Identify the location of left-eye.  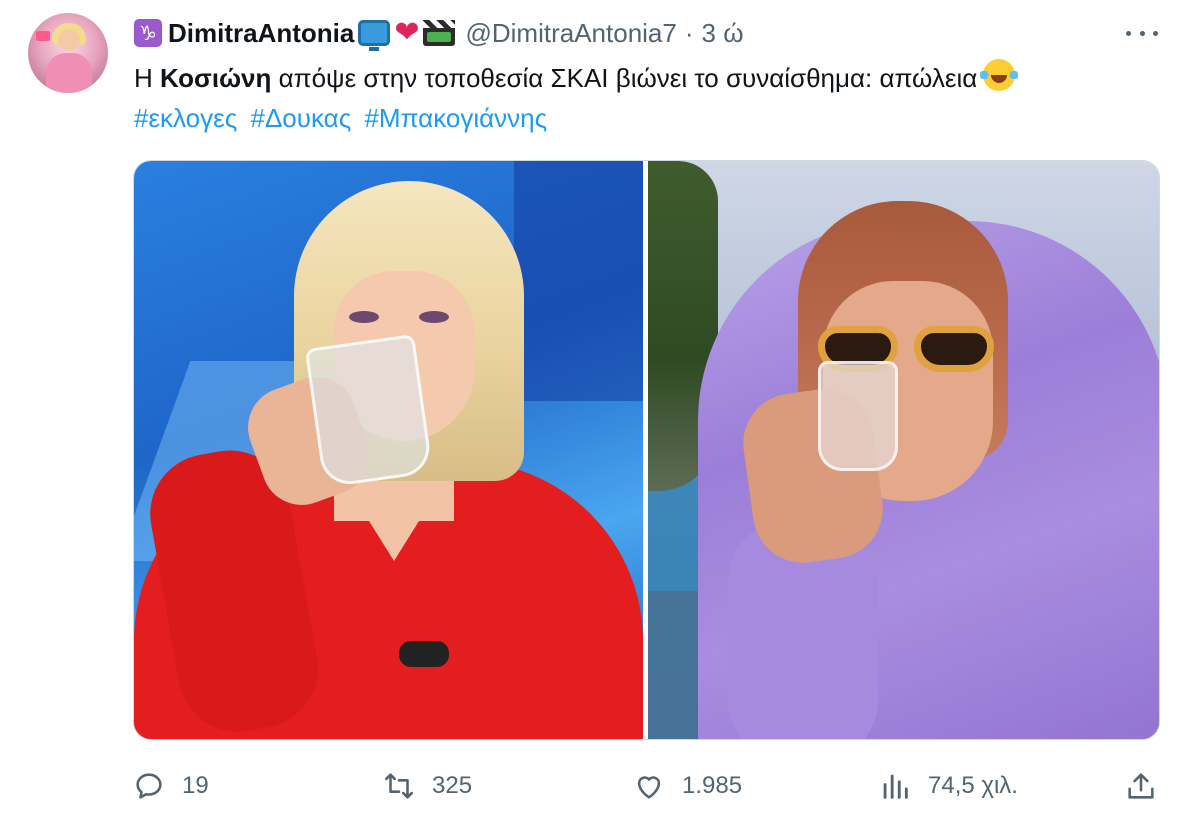
(364, 317).